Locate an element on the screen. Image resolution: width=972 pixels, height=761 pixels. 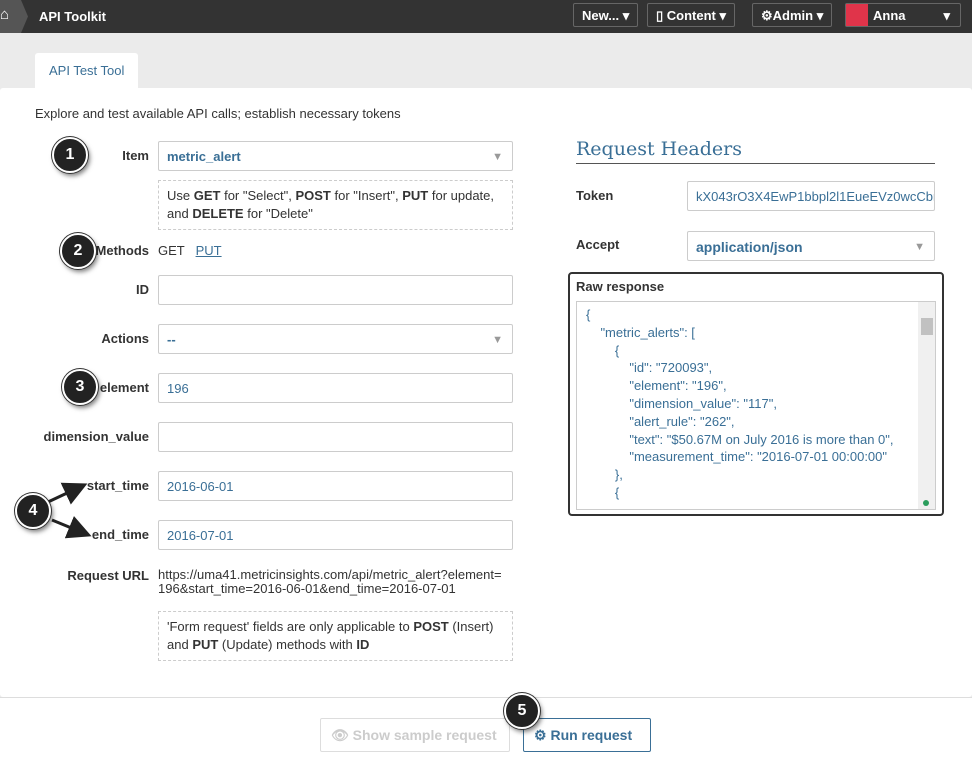
callout-4: 4 is located at coordinates (33, 511).